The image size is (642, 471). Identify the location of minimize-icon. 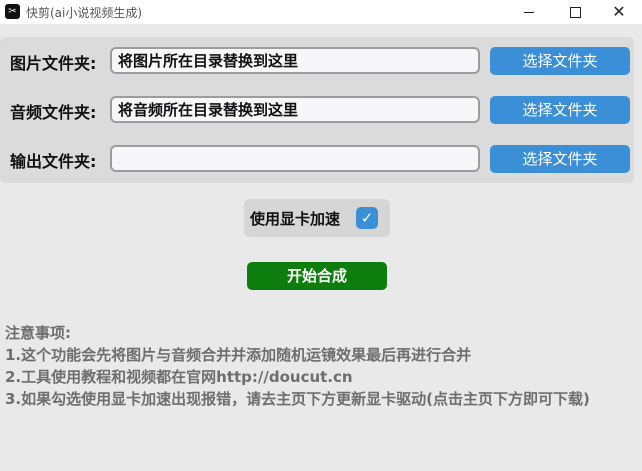
(529, 12).